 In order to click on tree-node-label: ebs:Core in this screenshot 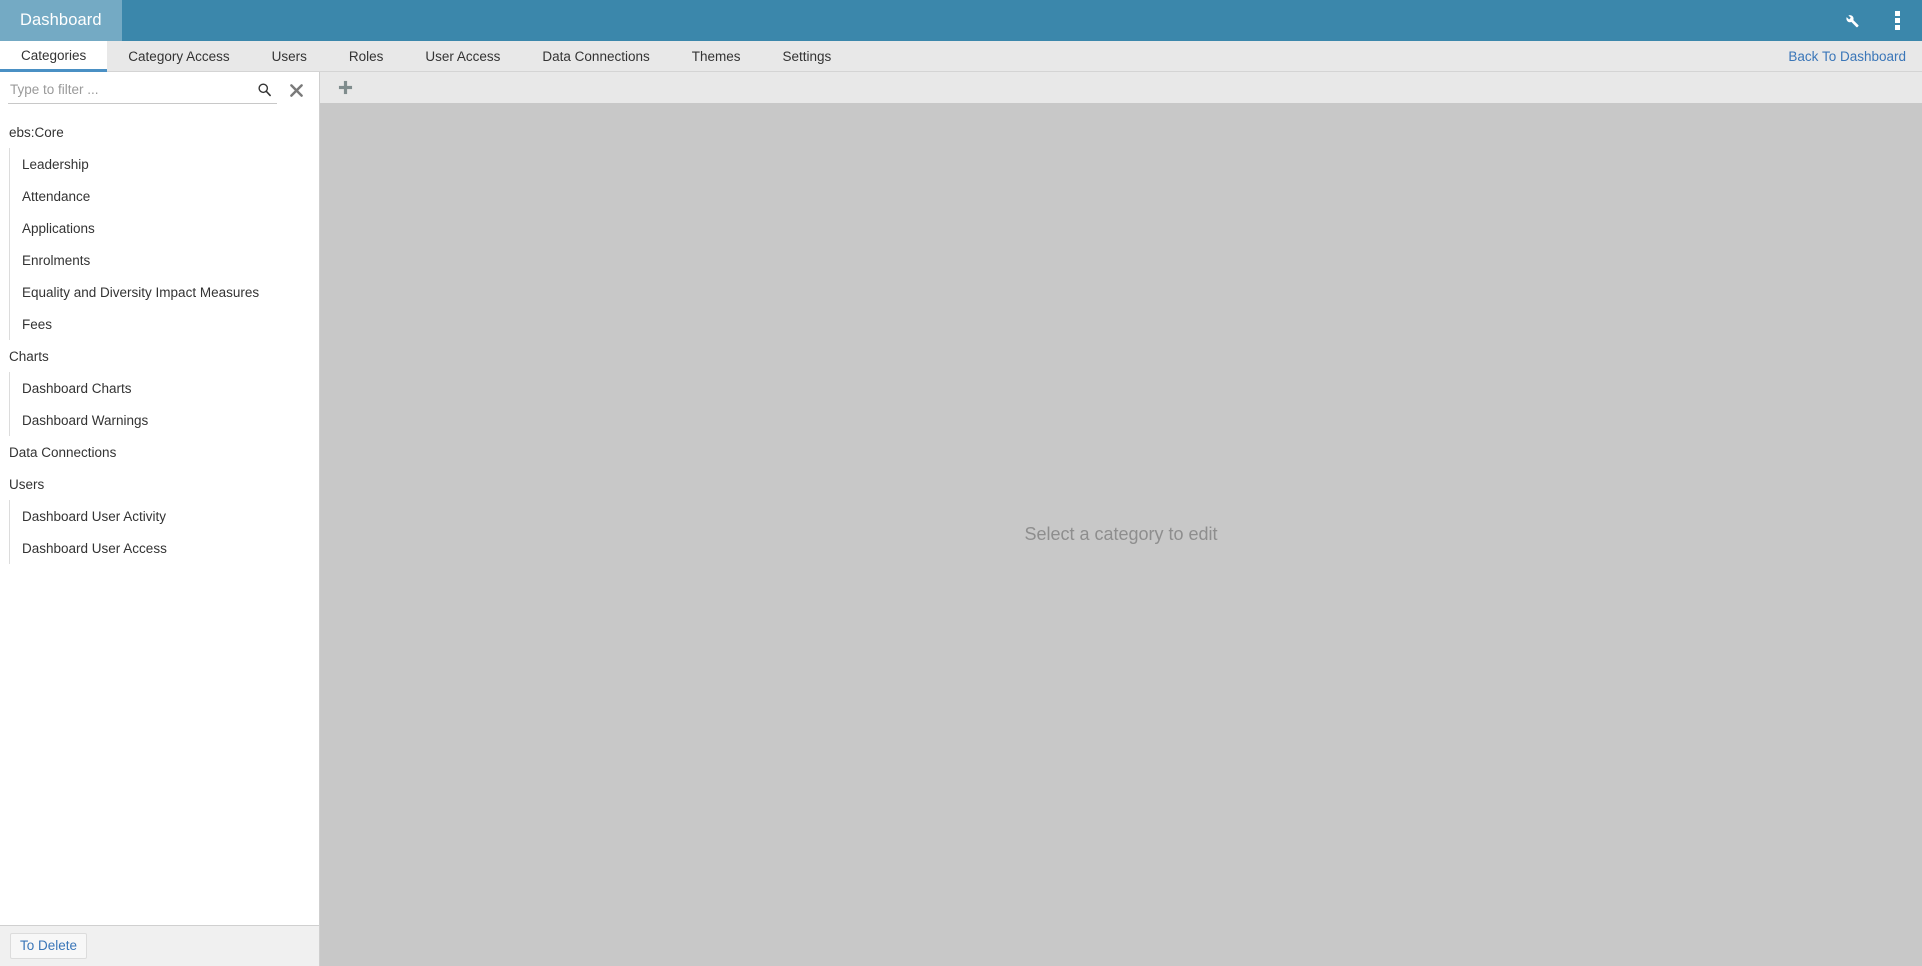, I will do `click(36, 132)`.